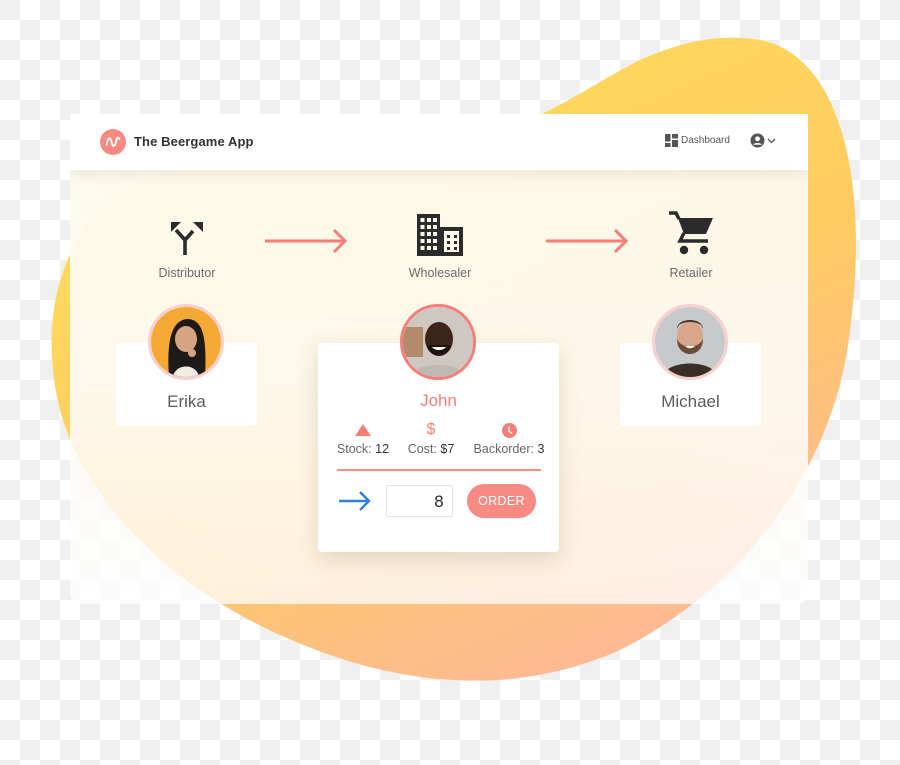 The image size is (900, 765). What do you see at coordinates (509, 430) in the screenshot?
I see `clock-icon` at bounding box center [509, 430].